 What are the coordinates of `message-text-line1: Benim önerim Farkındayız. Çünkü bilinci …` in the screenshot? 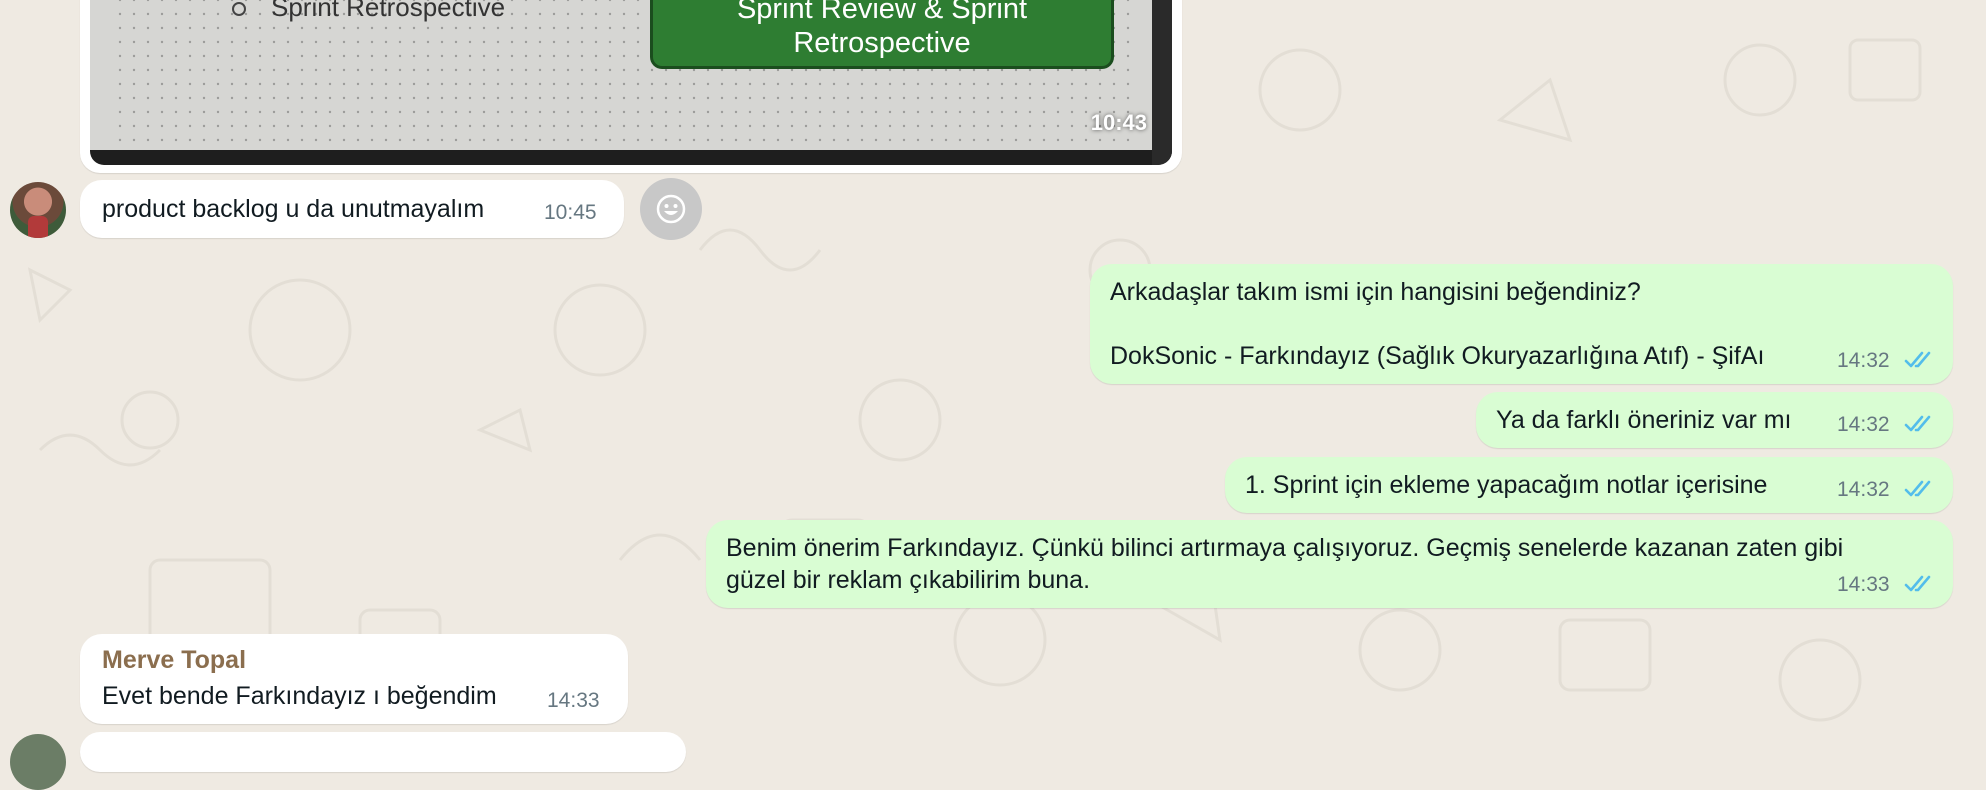 It's located at (1285, 548).